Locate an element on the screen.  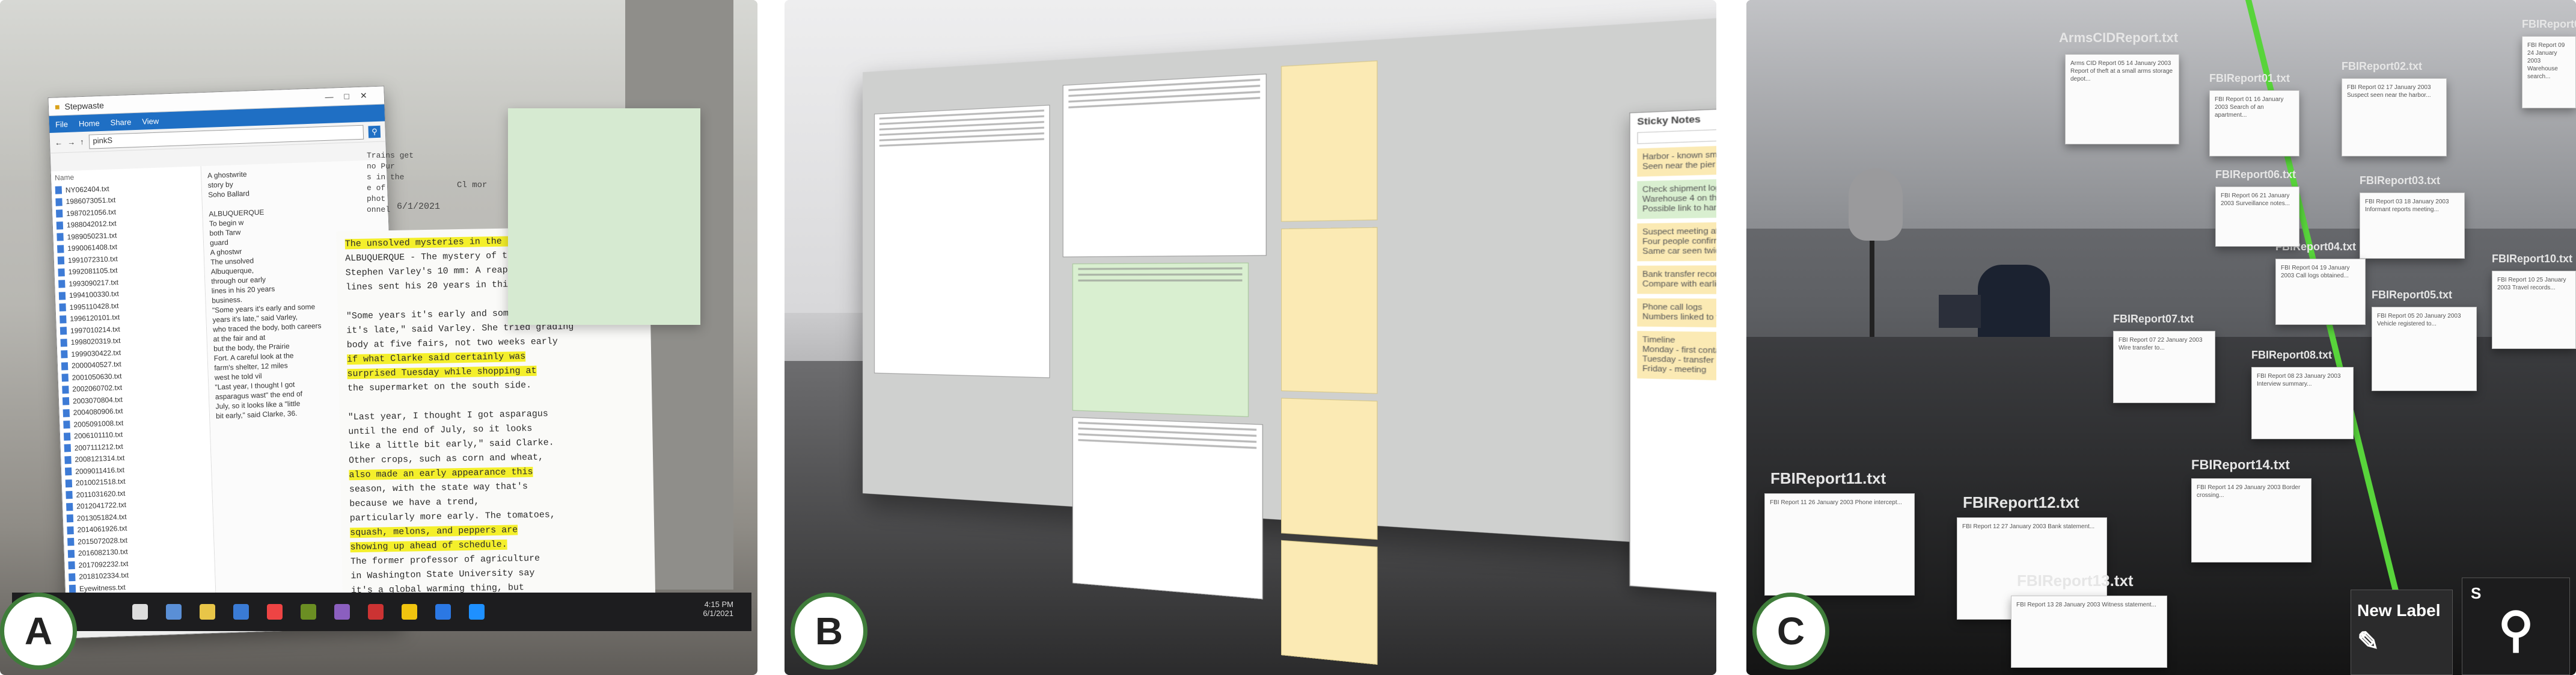
card-title: FBIReport06.txt is located at coordinates (2255, 174).